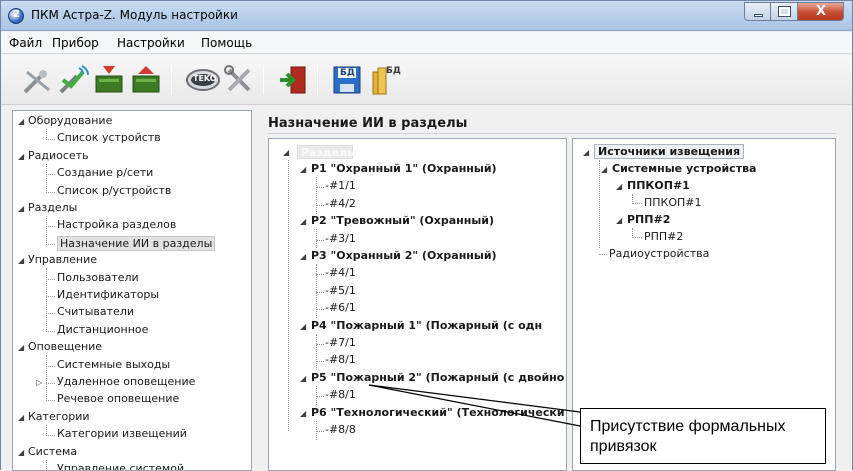 This screenshot has height=471, width=853. I want to click on rpp-node: РПП#2, so click(648, 219).